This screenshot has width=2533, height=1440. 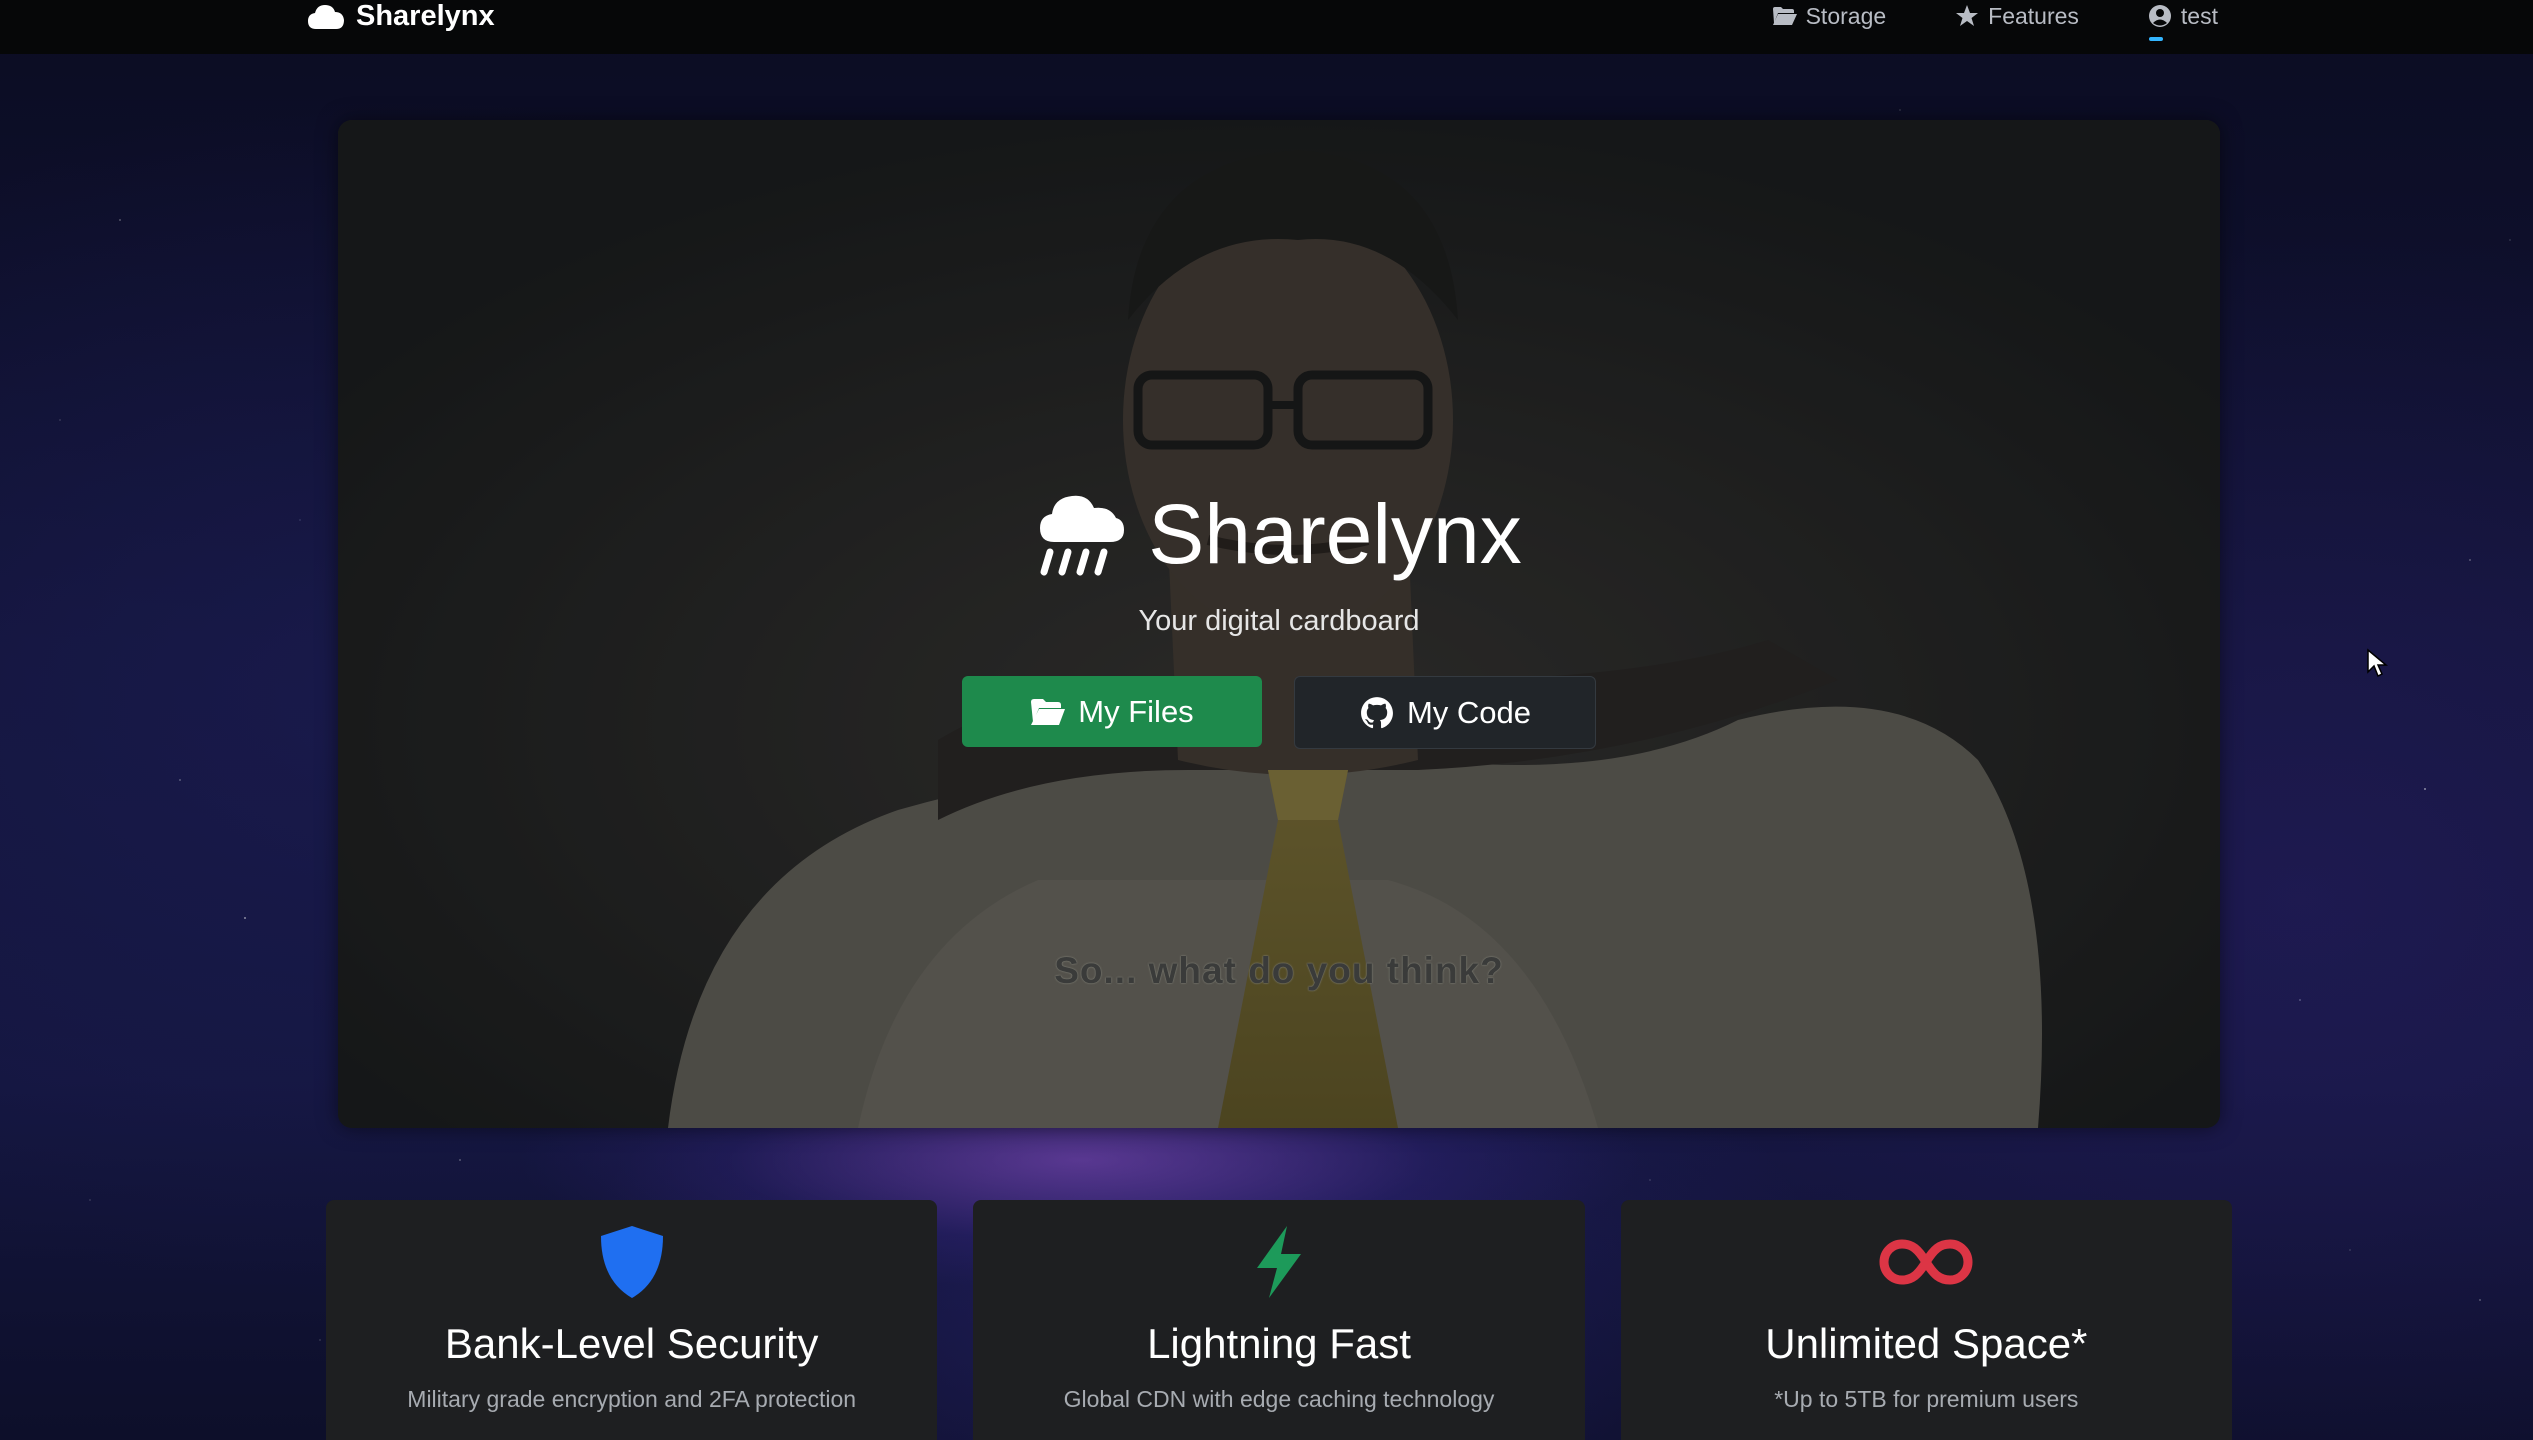 What do you see at coordinates (631, 1262) in the screenshot?
I see `shield-icon` at bounding box center [631, 1262].